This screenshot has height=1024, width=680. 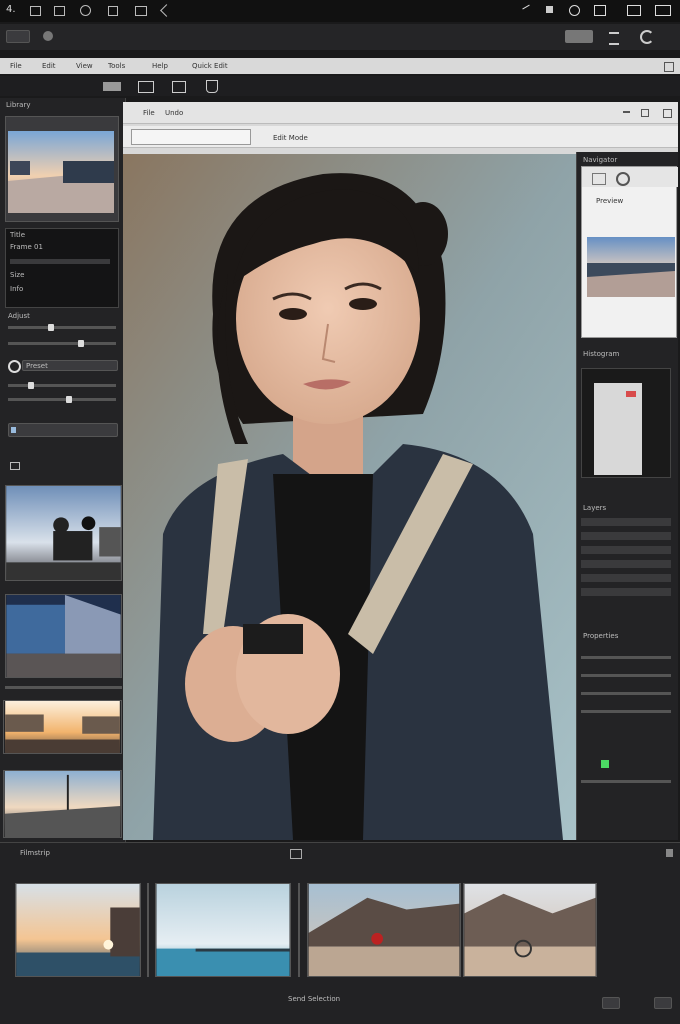 What do you see at coordinates (146, 87) in the screenshot?
I see `frame-icon` at bounding box center [146, 87].